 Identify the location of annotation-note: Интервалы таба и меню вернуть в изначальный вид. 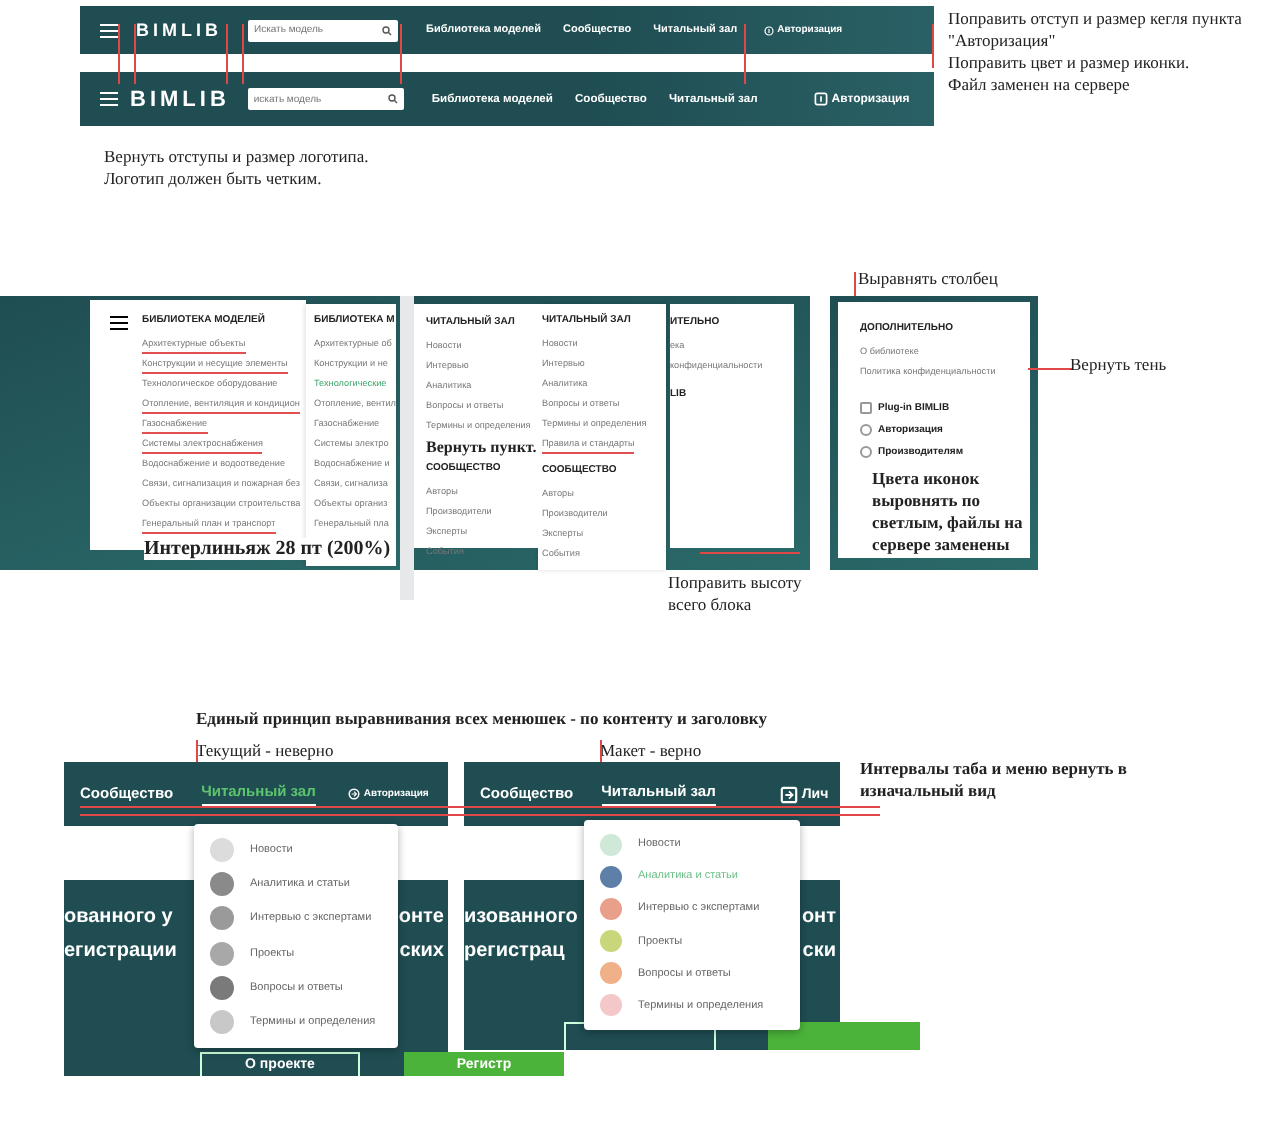
(995, 780).